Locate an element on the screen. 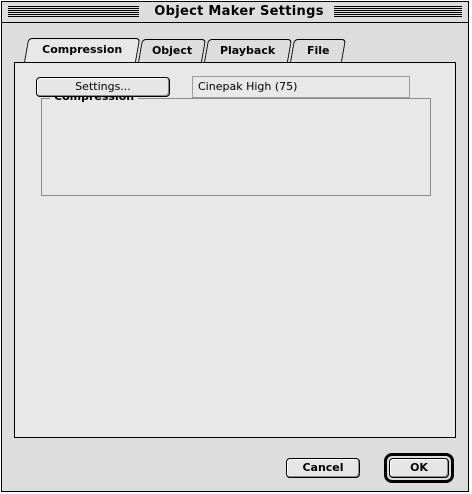  compression-value-field: Cinepak High (75) is located at coordinates (301, 87).